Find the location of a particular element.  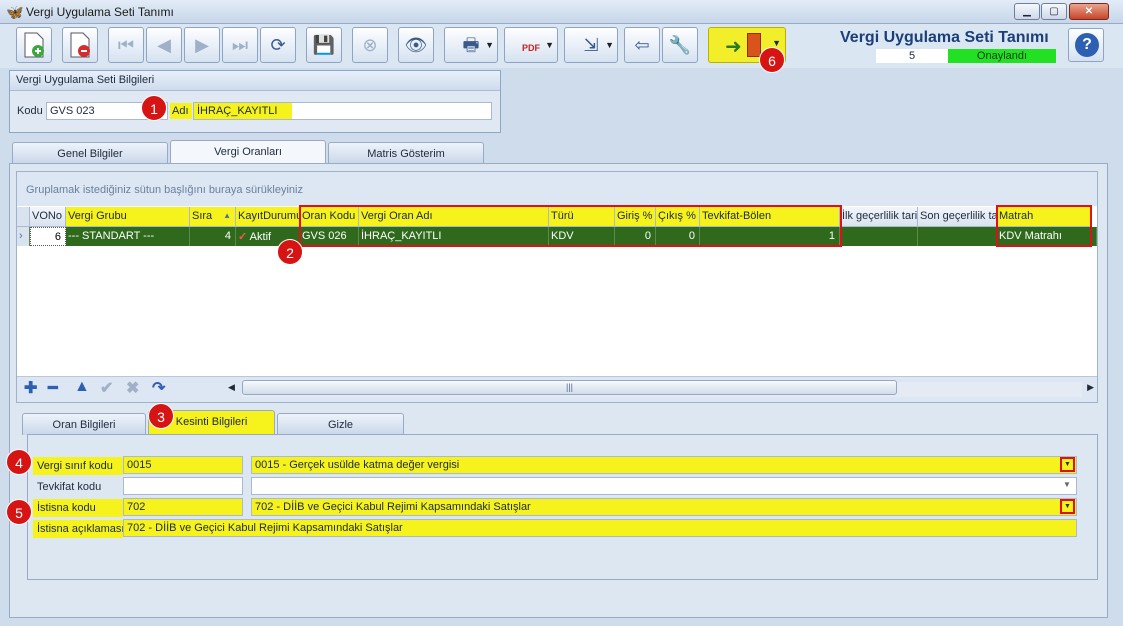

remove-icon: ━ is located at coordinates (53, 388).